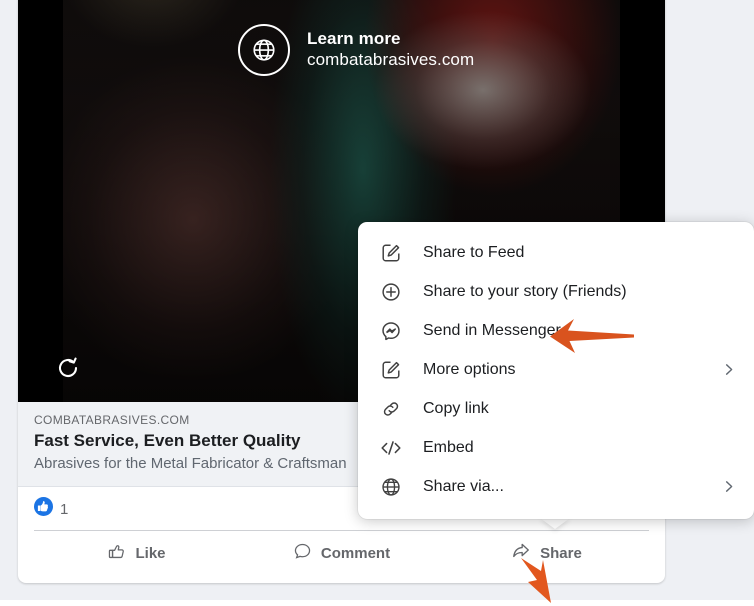  Describe the element at coordinates (116, 553) in the screenshot. I see `thumbs-up-outline-icon` at that location.